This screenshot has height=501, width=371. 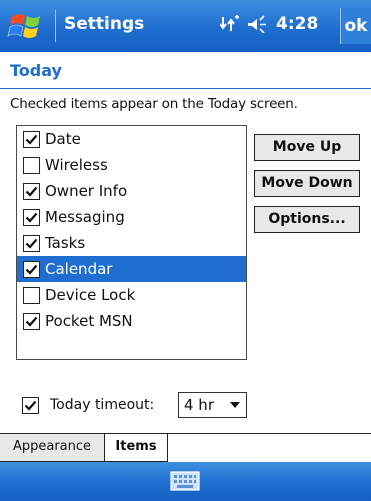 What do you see at coordinates (269, 24) in the screenshot?
I see `status-area: 4:28` at bounding box center [269, 24].